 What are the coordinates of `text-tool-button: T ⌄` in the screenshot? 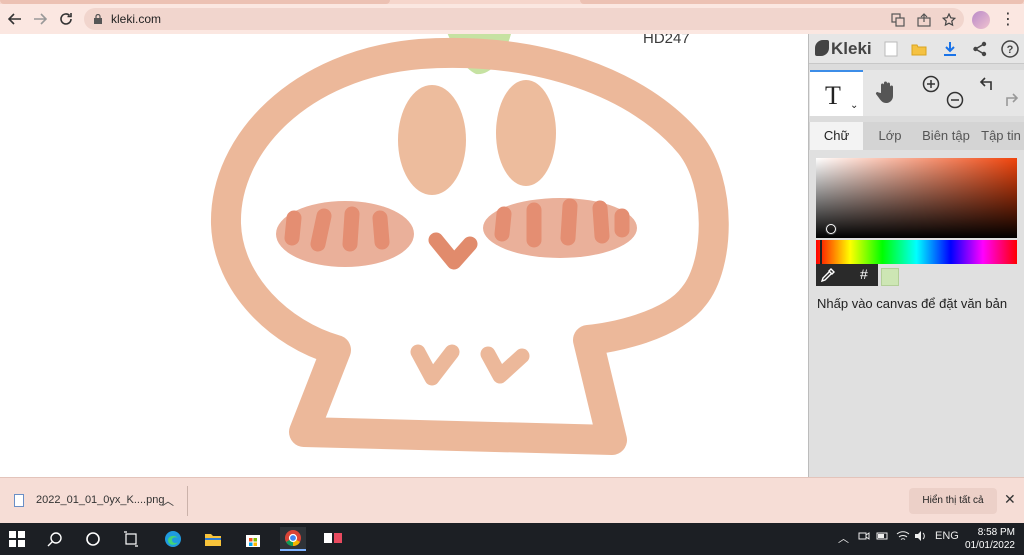 It's located at (836, 93).